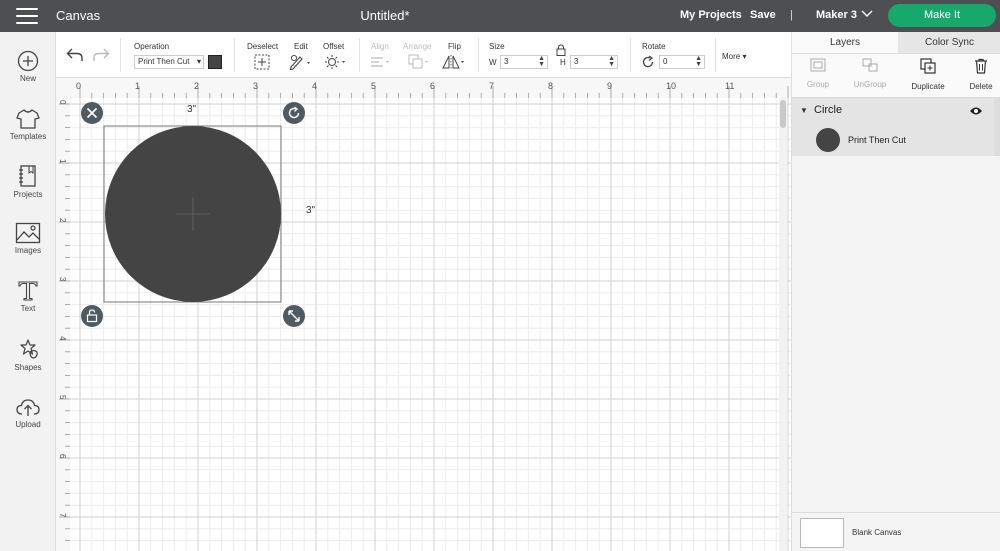 The image size is (1000, 551). Describe the element at coordinates (28, 194) in the screenshot. I see `sidebar-item-label: Projects` at that location.